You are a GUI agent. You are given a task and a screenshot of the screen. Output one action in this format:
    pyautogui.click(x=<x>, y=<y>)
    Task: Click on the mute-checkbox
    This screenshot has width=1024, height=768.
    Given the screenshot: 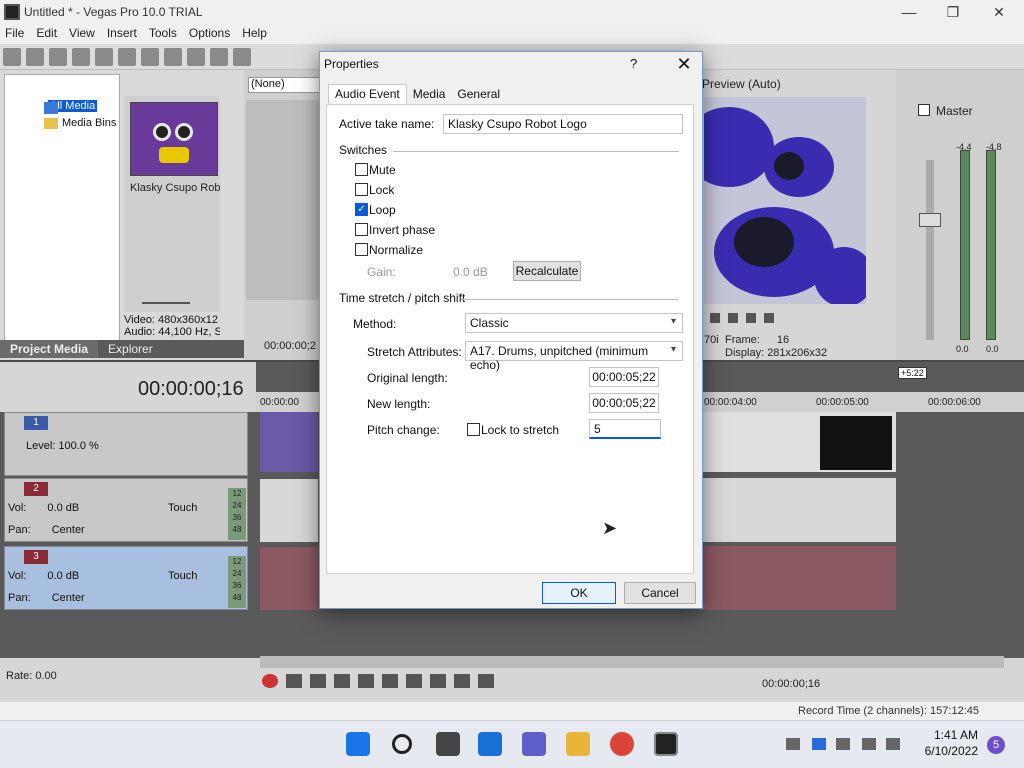 What is the action you would take?
    pyautogui.click(x=361, y=169)
    